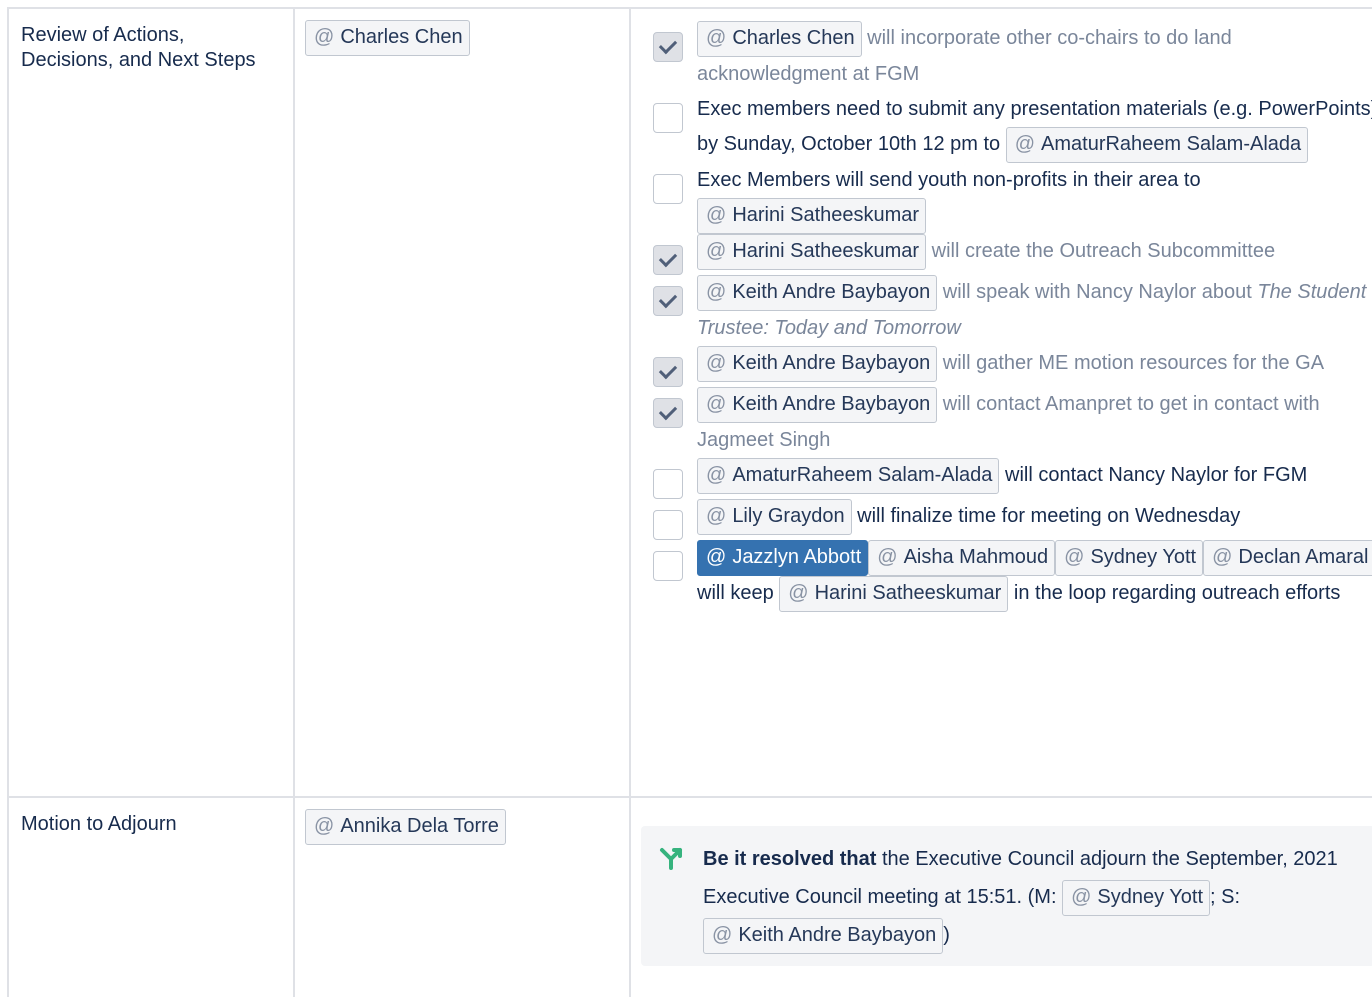 This screenshot has width=1372, height=997. What do you see at coordinates (405, 827) in the screenshot?
I see `owner-mention: @ Annika Dela Torre` at bounding box center [405, 827].